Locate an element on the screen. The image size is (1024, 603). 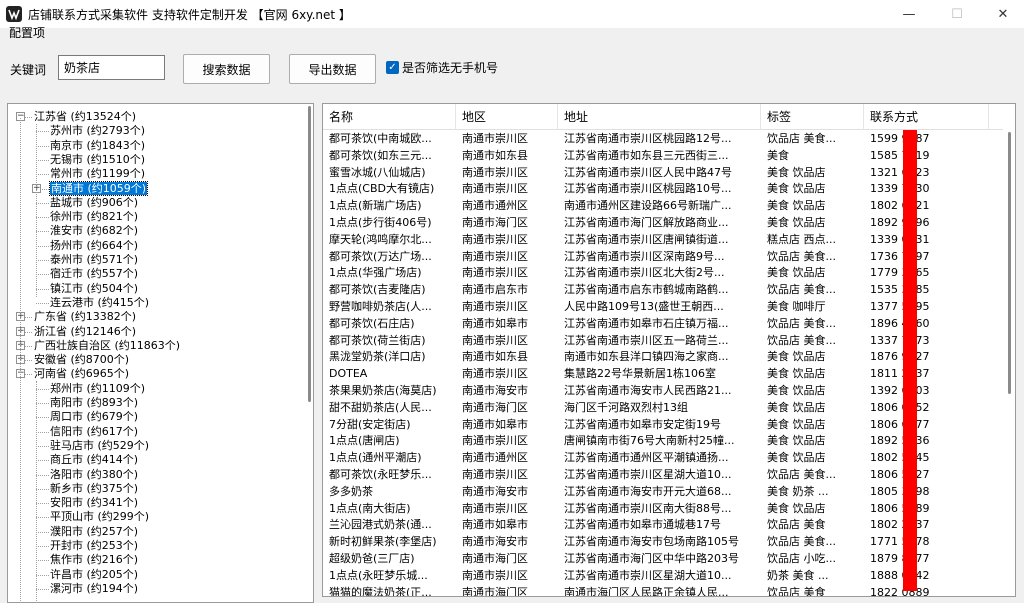
table-scrollbar is located at coordinates (1009, 350).